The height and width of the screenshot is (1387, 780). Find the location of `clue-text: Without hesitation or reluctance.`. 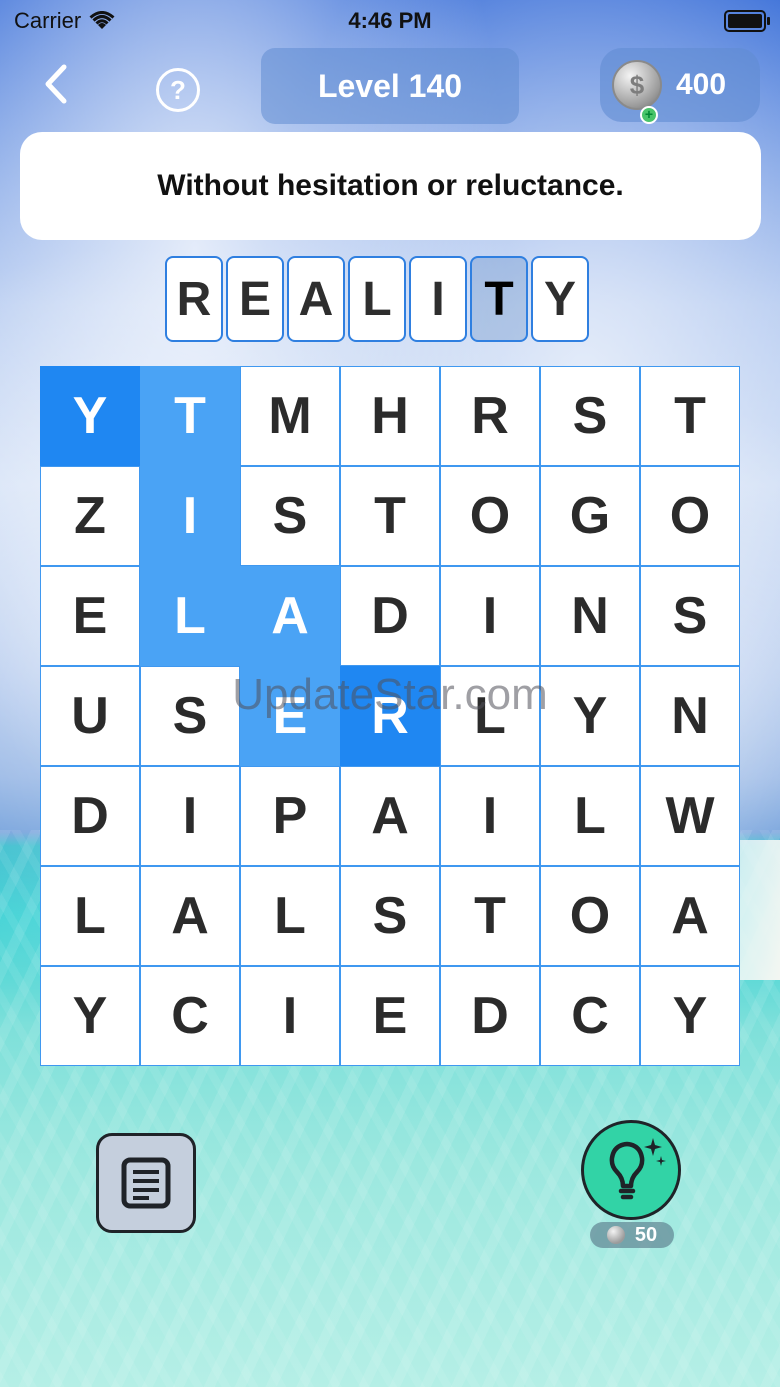

clue-text: Without hesitation or reluctance. is located at coordinates (390, 185).